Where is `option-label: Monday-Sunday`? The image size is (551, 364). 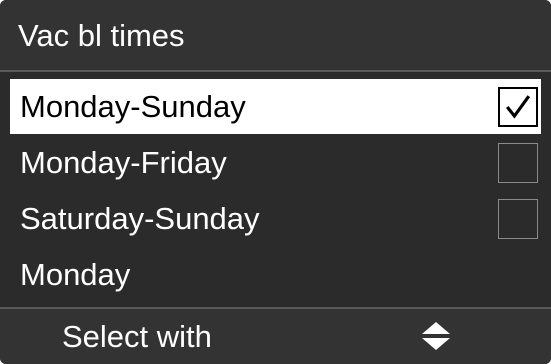 option-label: Monday-Sunday is located at coordinates (133, 106).